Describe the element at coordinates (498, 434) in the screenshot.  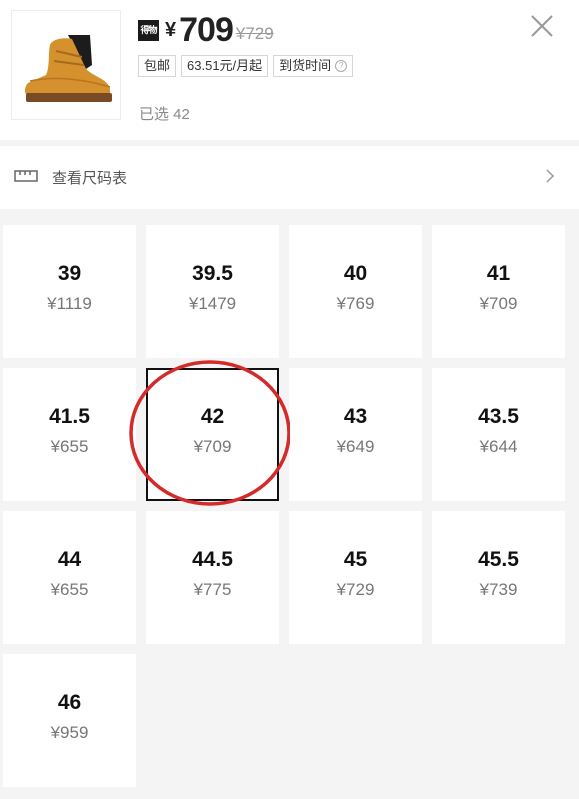
I see `size-option-43-5: 43.5 ¥644` at that location.